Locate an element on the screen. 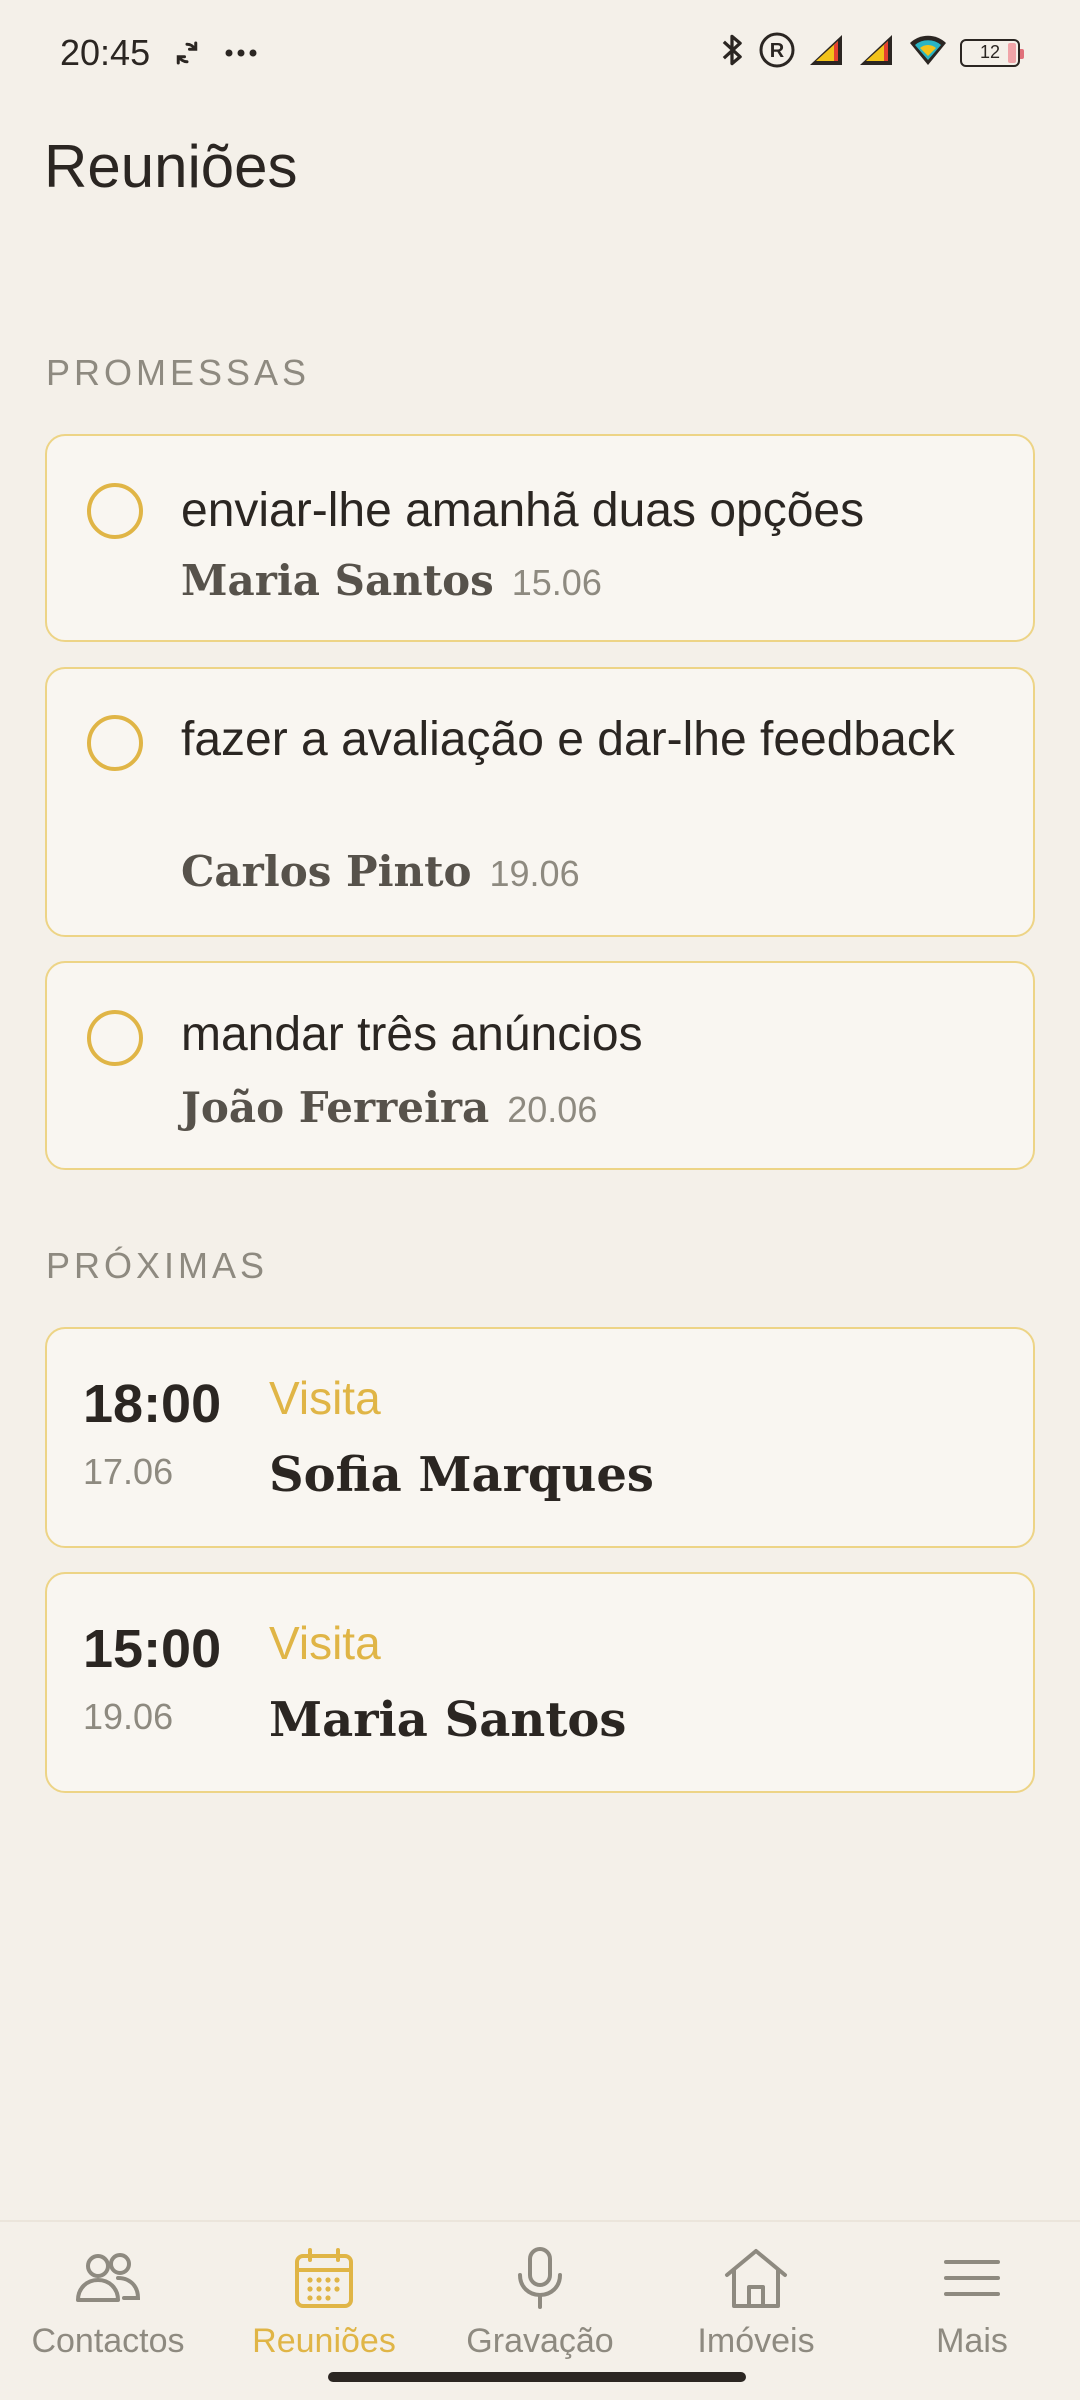 The width and height of the screenshot is (1080, 2400). svg-text: R is located at coordinates (777, 51).